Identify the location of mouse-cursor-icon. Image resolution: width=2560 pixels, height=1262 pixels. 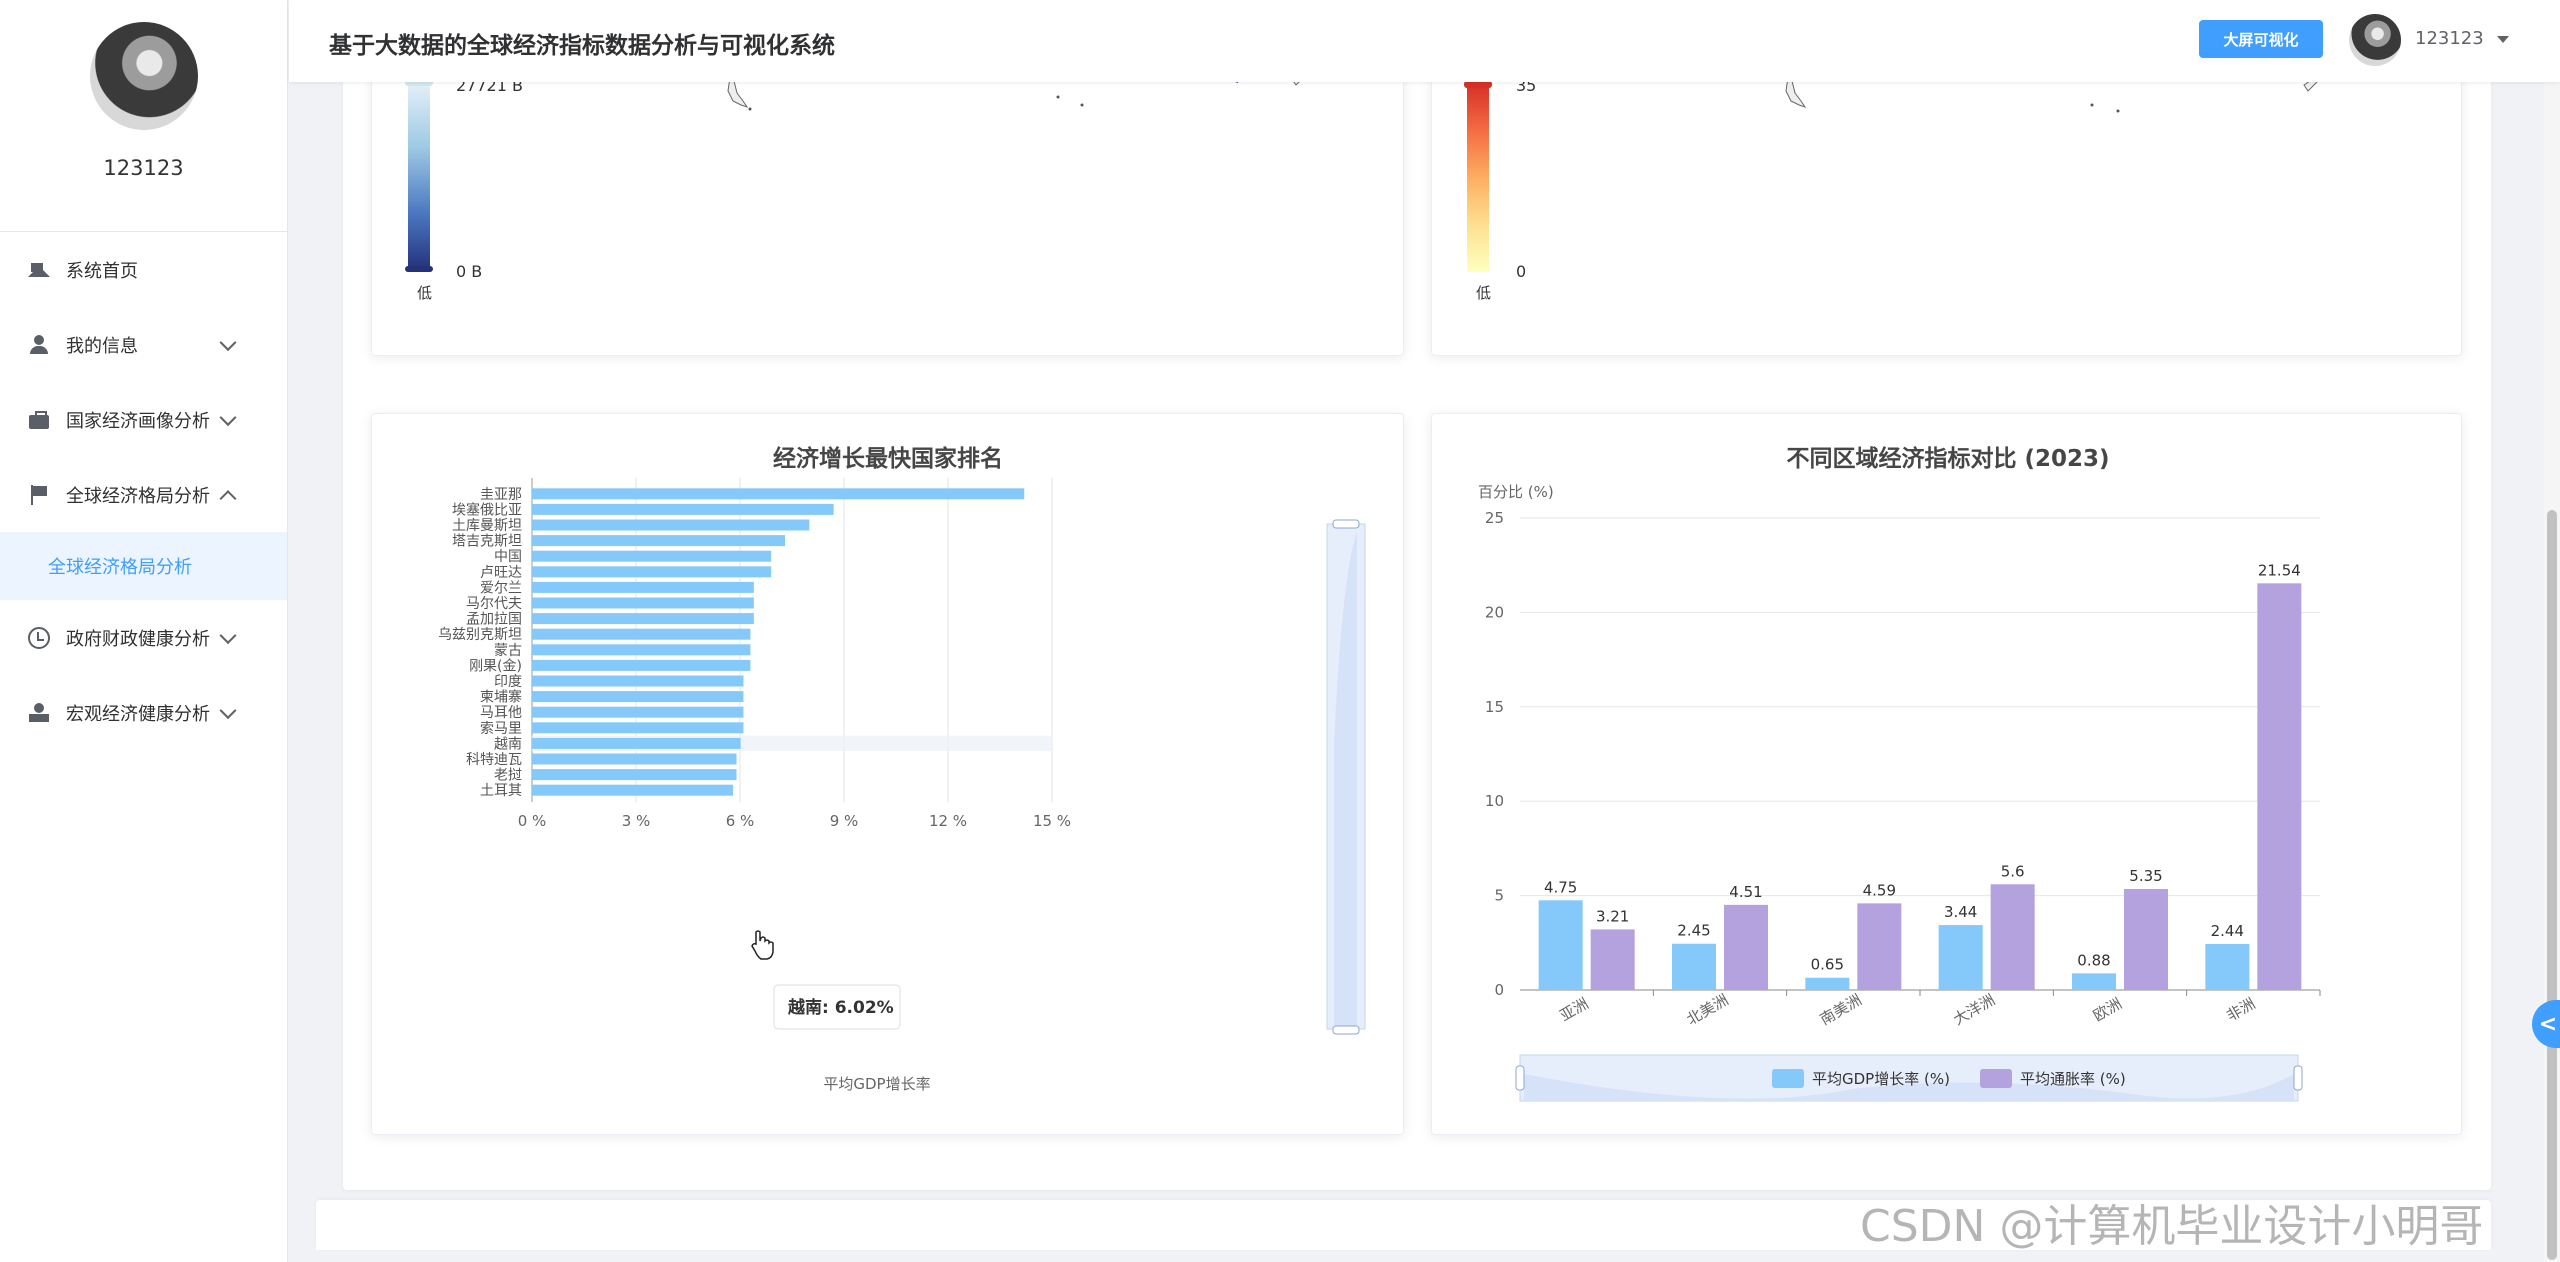
(762, 945).